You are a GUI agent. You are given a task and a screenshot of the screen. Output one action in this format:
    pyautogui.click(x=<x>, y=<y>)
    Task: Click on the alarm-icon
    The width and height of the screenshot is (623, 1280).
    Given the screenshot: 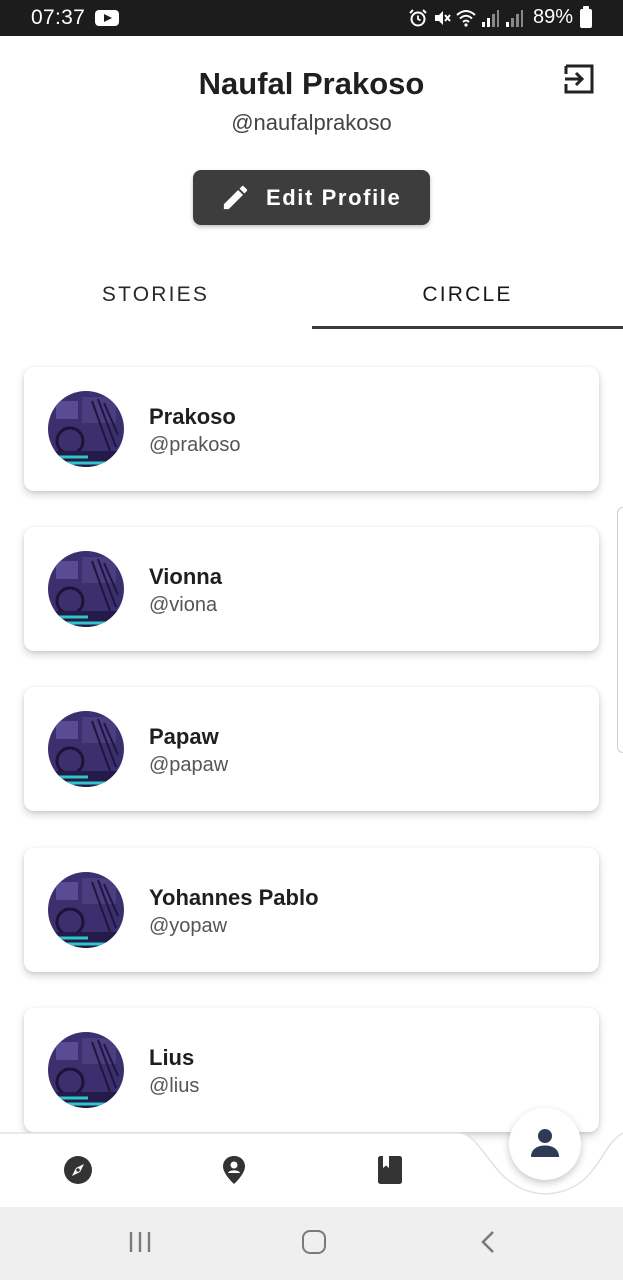 What is the action you would take?
    pyautogui.click(x=418, y=18)
    